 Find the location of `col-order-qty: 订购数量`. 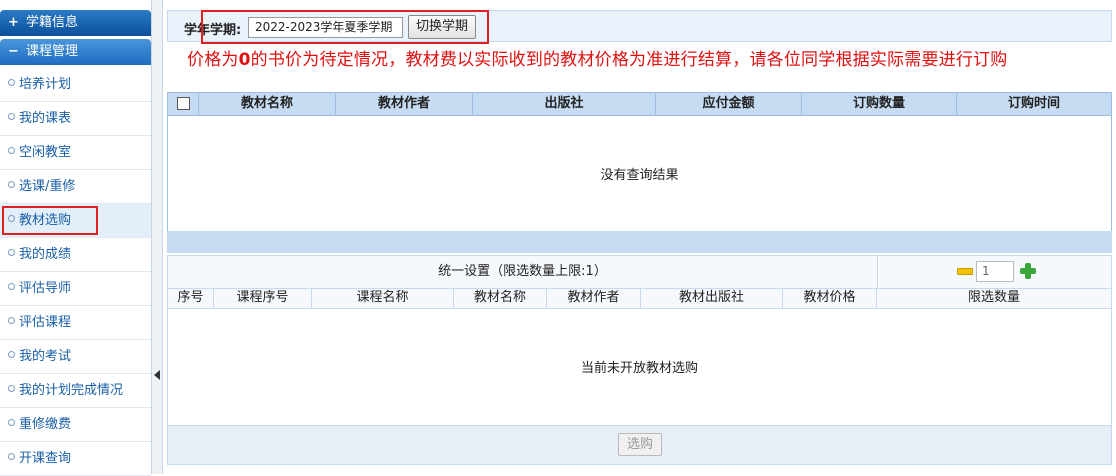

col-order-qty: 订购数量 is located at coordinates (879, 104).